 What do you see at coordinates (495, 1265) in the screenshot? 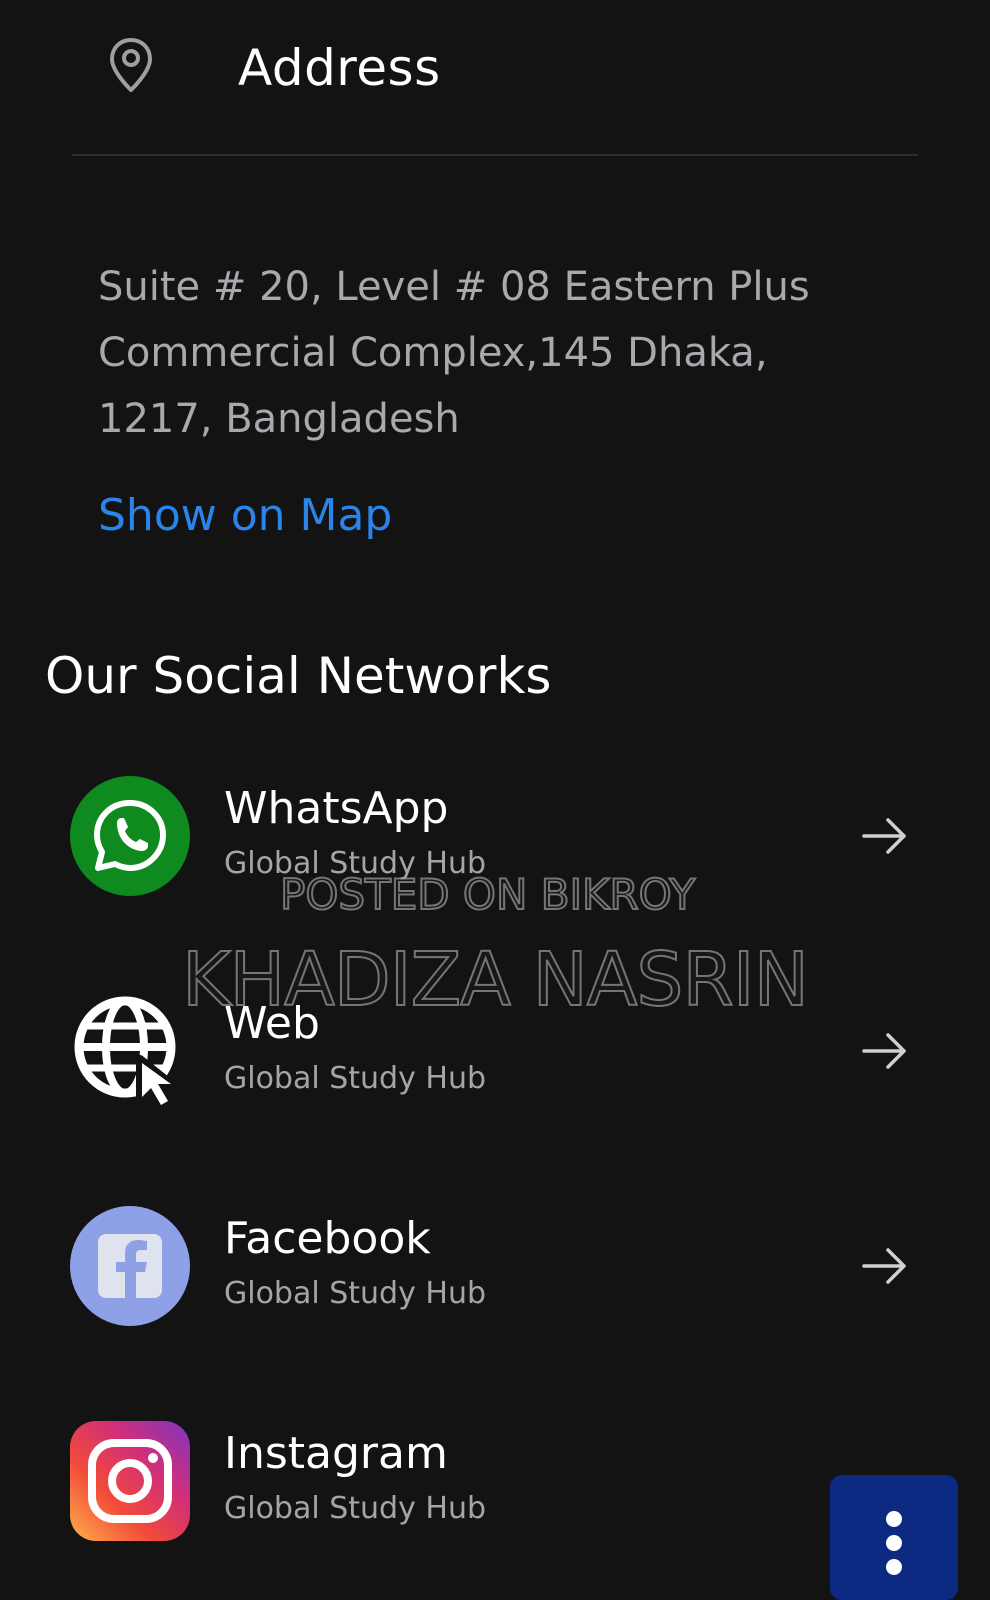
I see `social-item-facebook: Facebook Global Study Hub` at bounding box center [495, 1265].